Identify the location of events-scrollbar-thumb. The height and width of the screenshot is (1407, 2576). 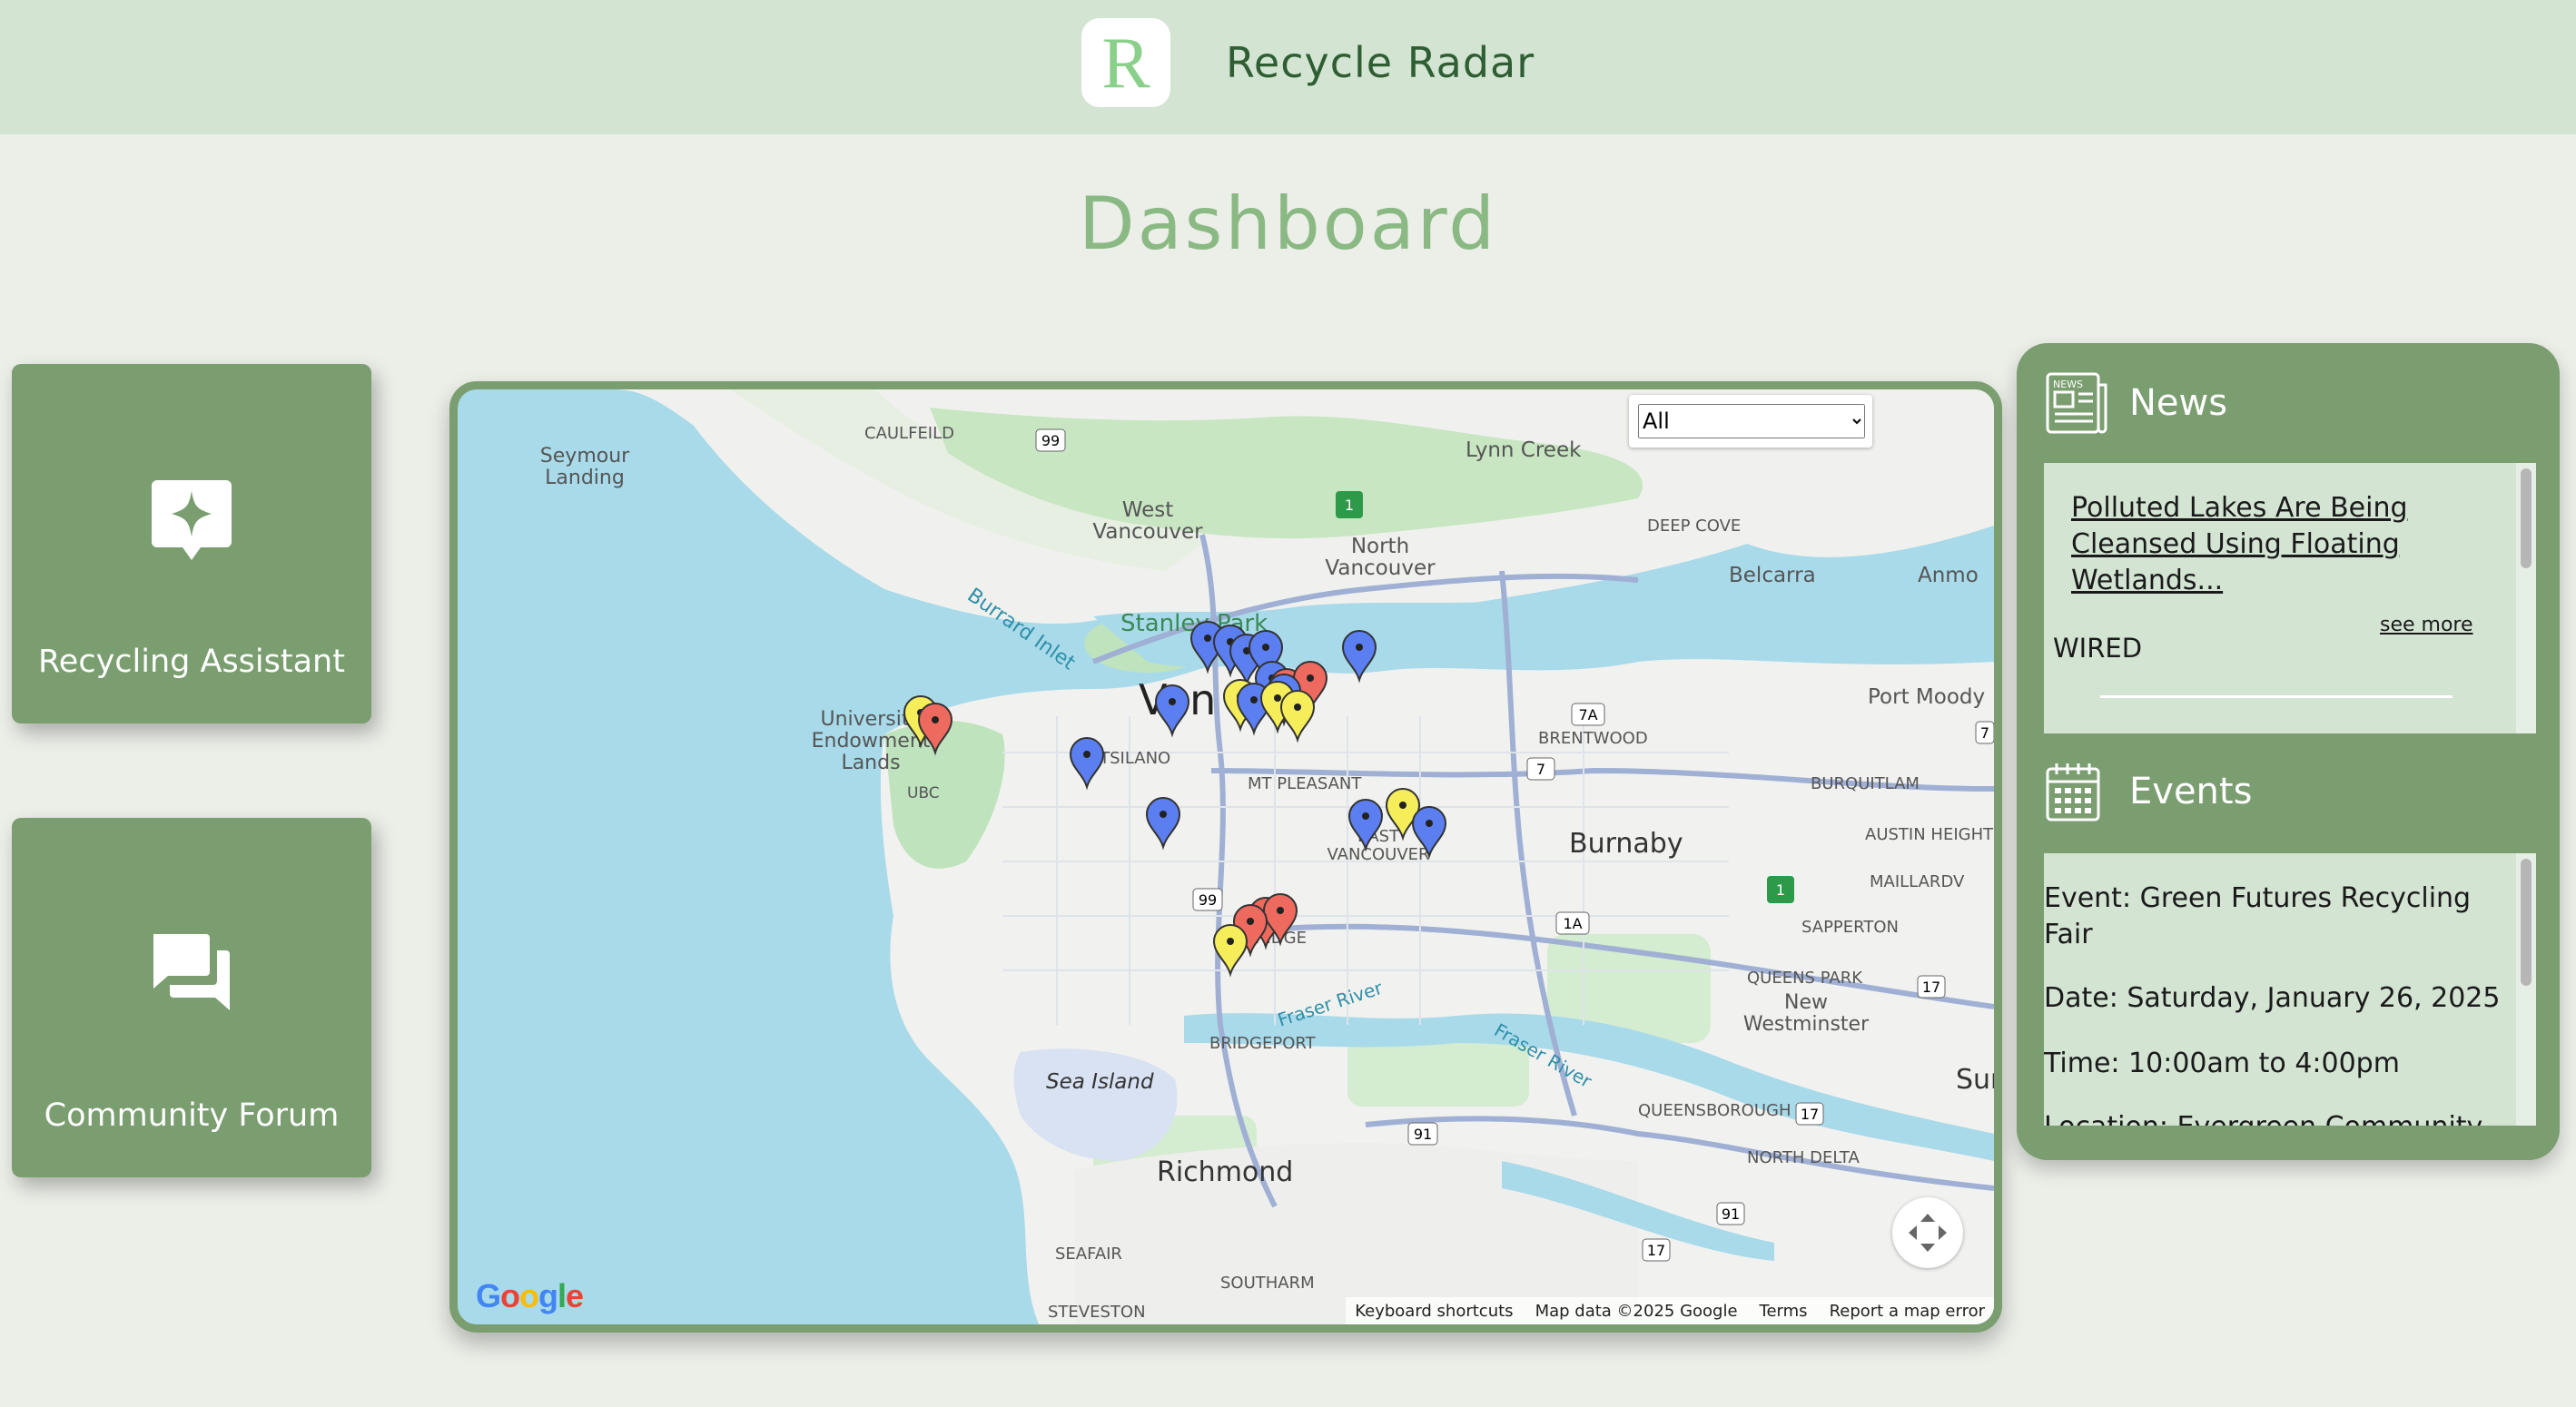
(2526, 922).